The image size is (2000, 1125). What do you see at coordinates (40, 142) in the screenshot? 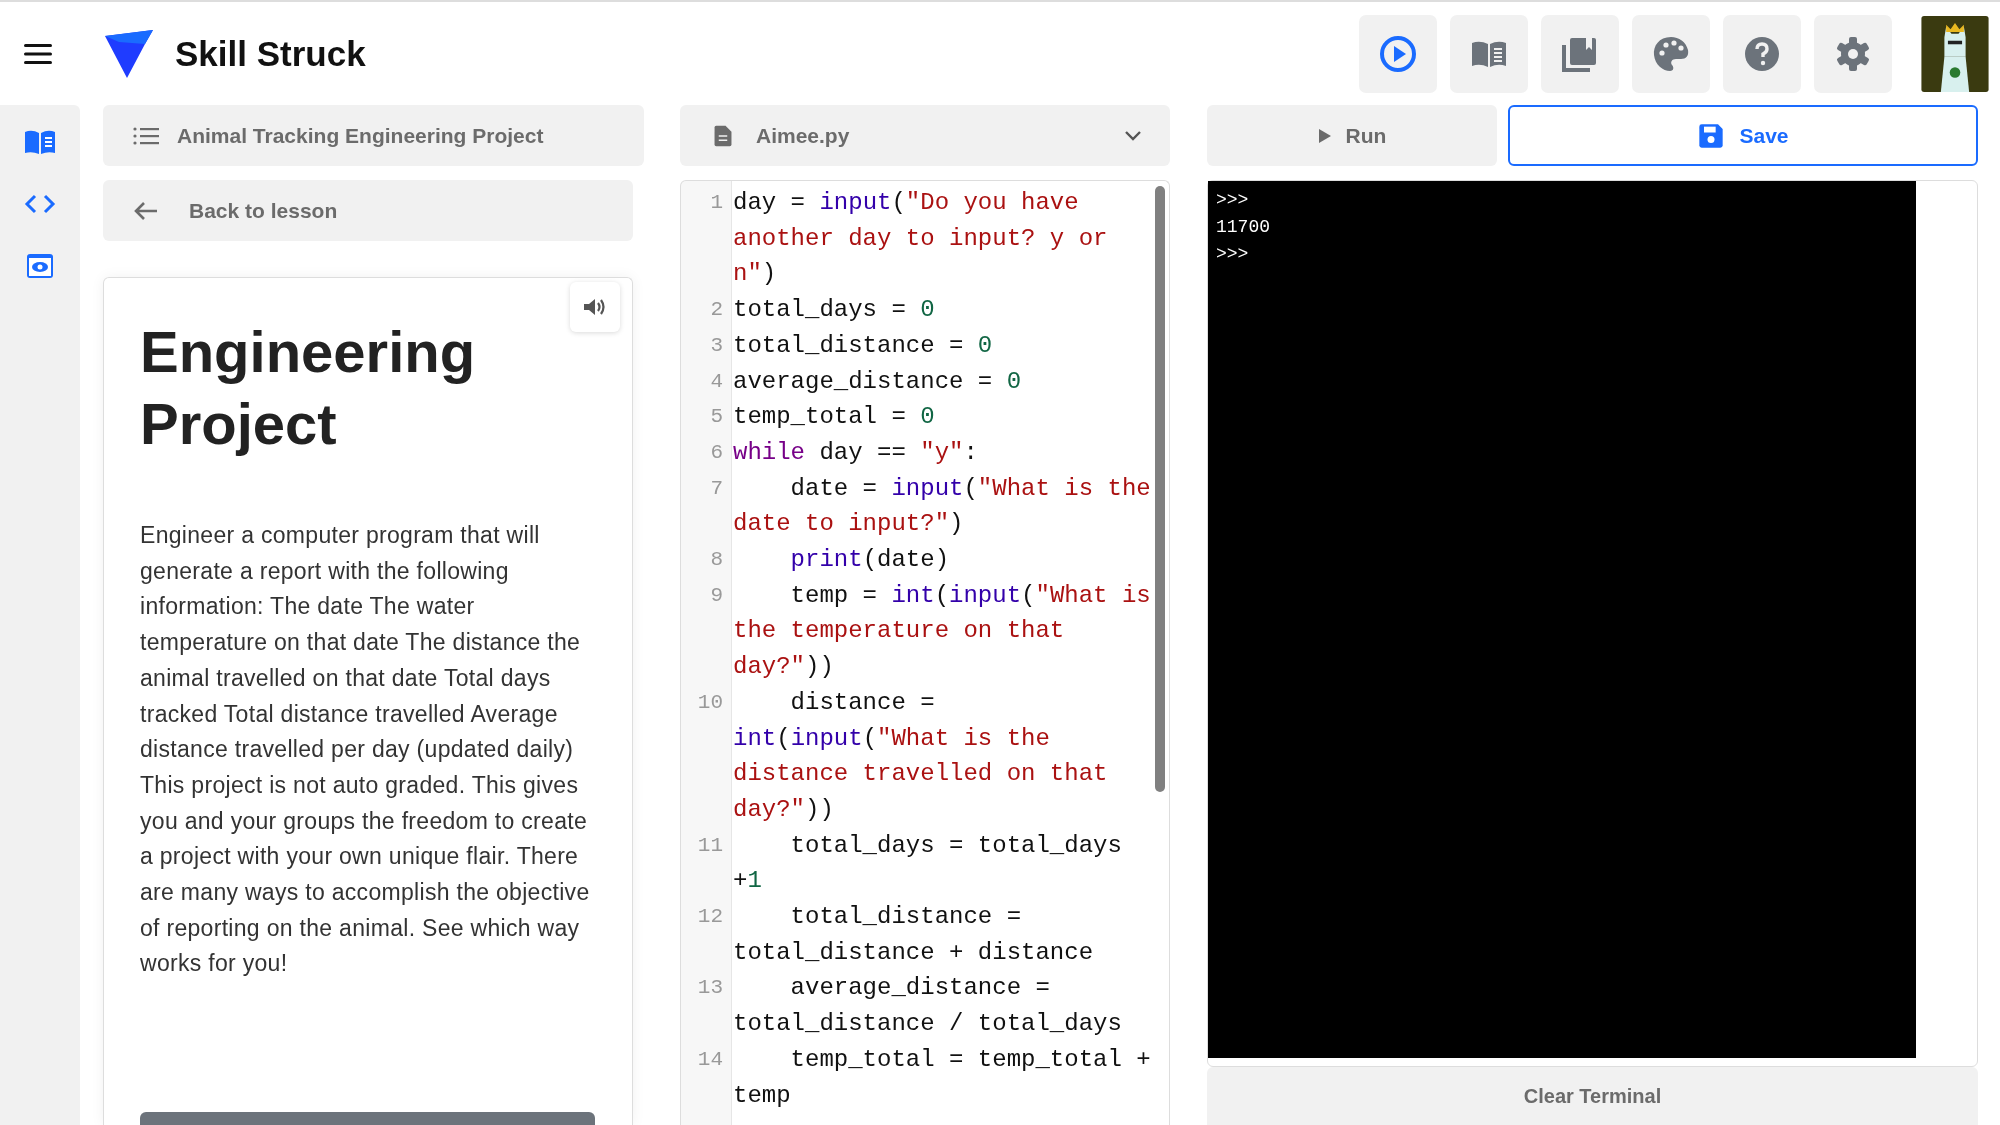
I see `book-icon` at bounding box center [40, 142].